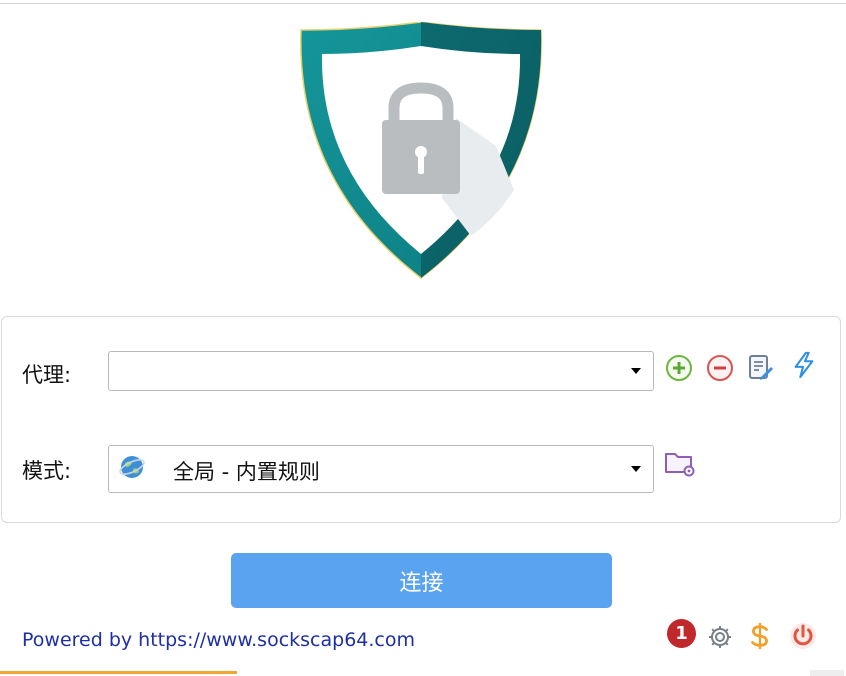 This screenshot has height=676, width=846. What do you see at coordinates (720, 368) in the screenshot?
I see `remove-icon` at bounding box center [720, 368].